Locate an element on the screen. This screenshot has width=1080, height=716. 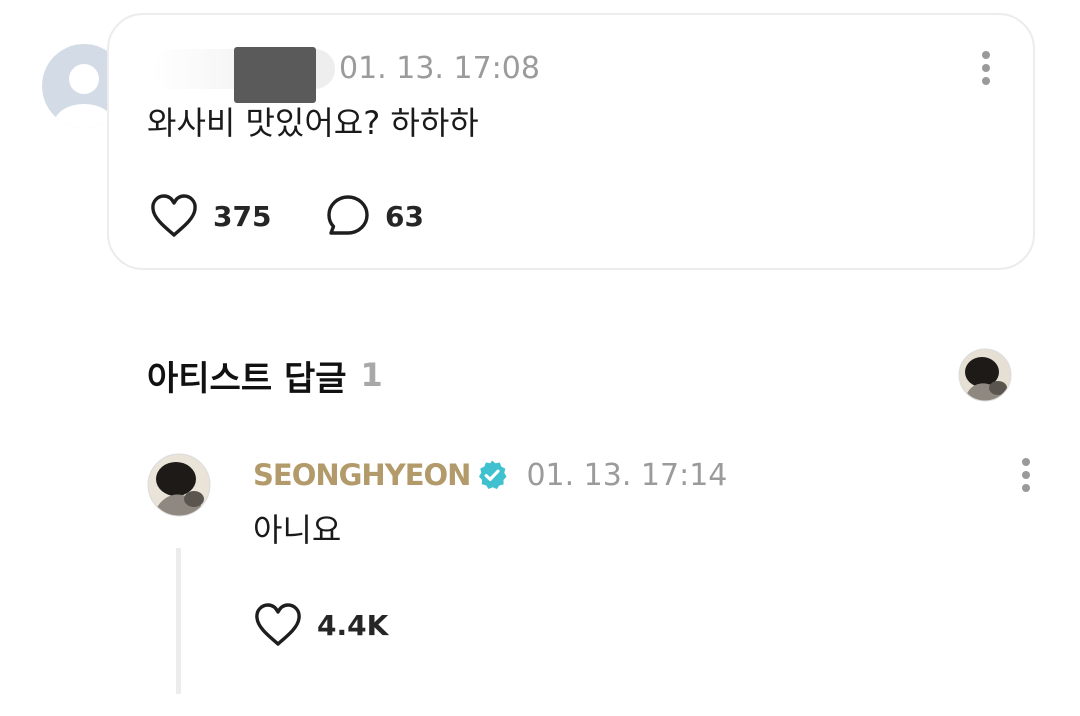
reply-timestamp: 01. 13. 17:14 is located at coordinates (627, 475).